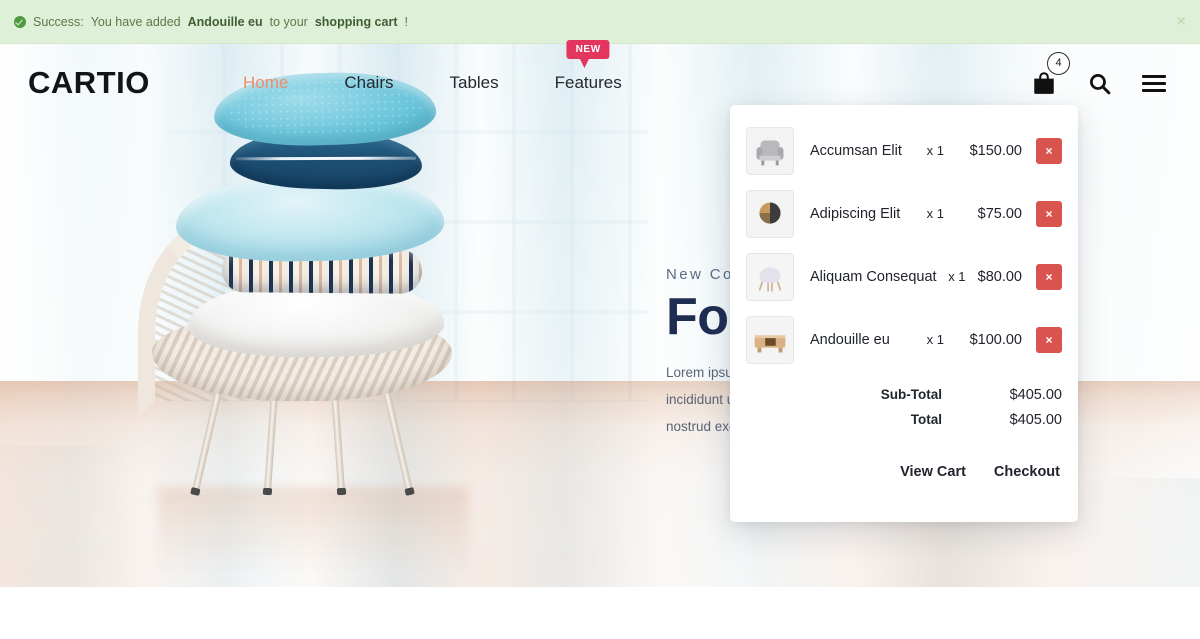 The width and height of the screenshot is (1200, 639). I want to click on nav-item-tables: Tables, so click(473, 83).